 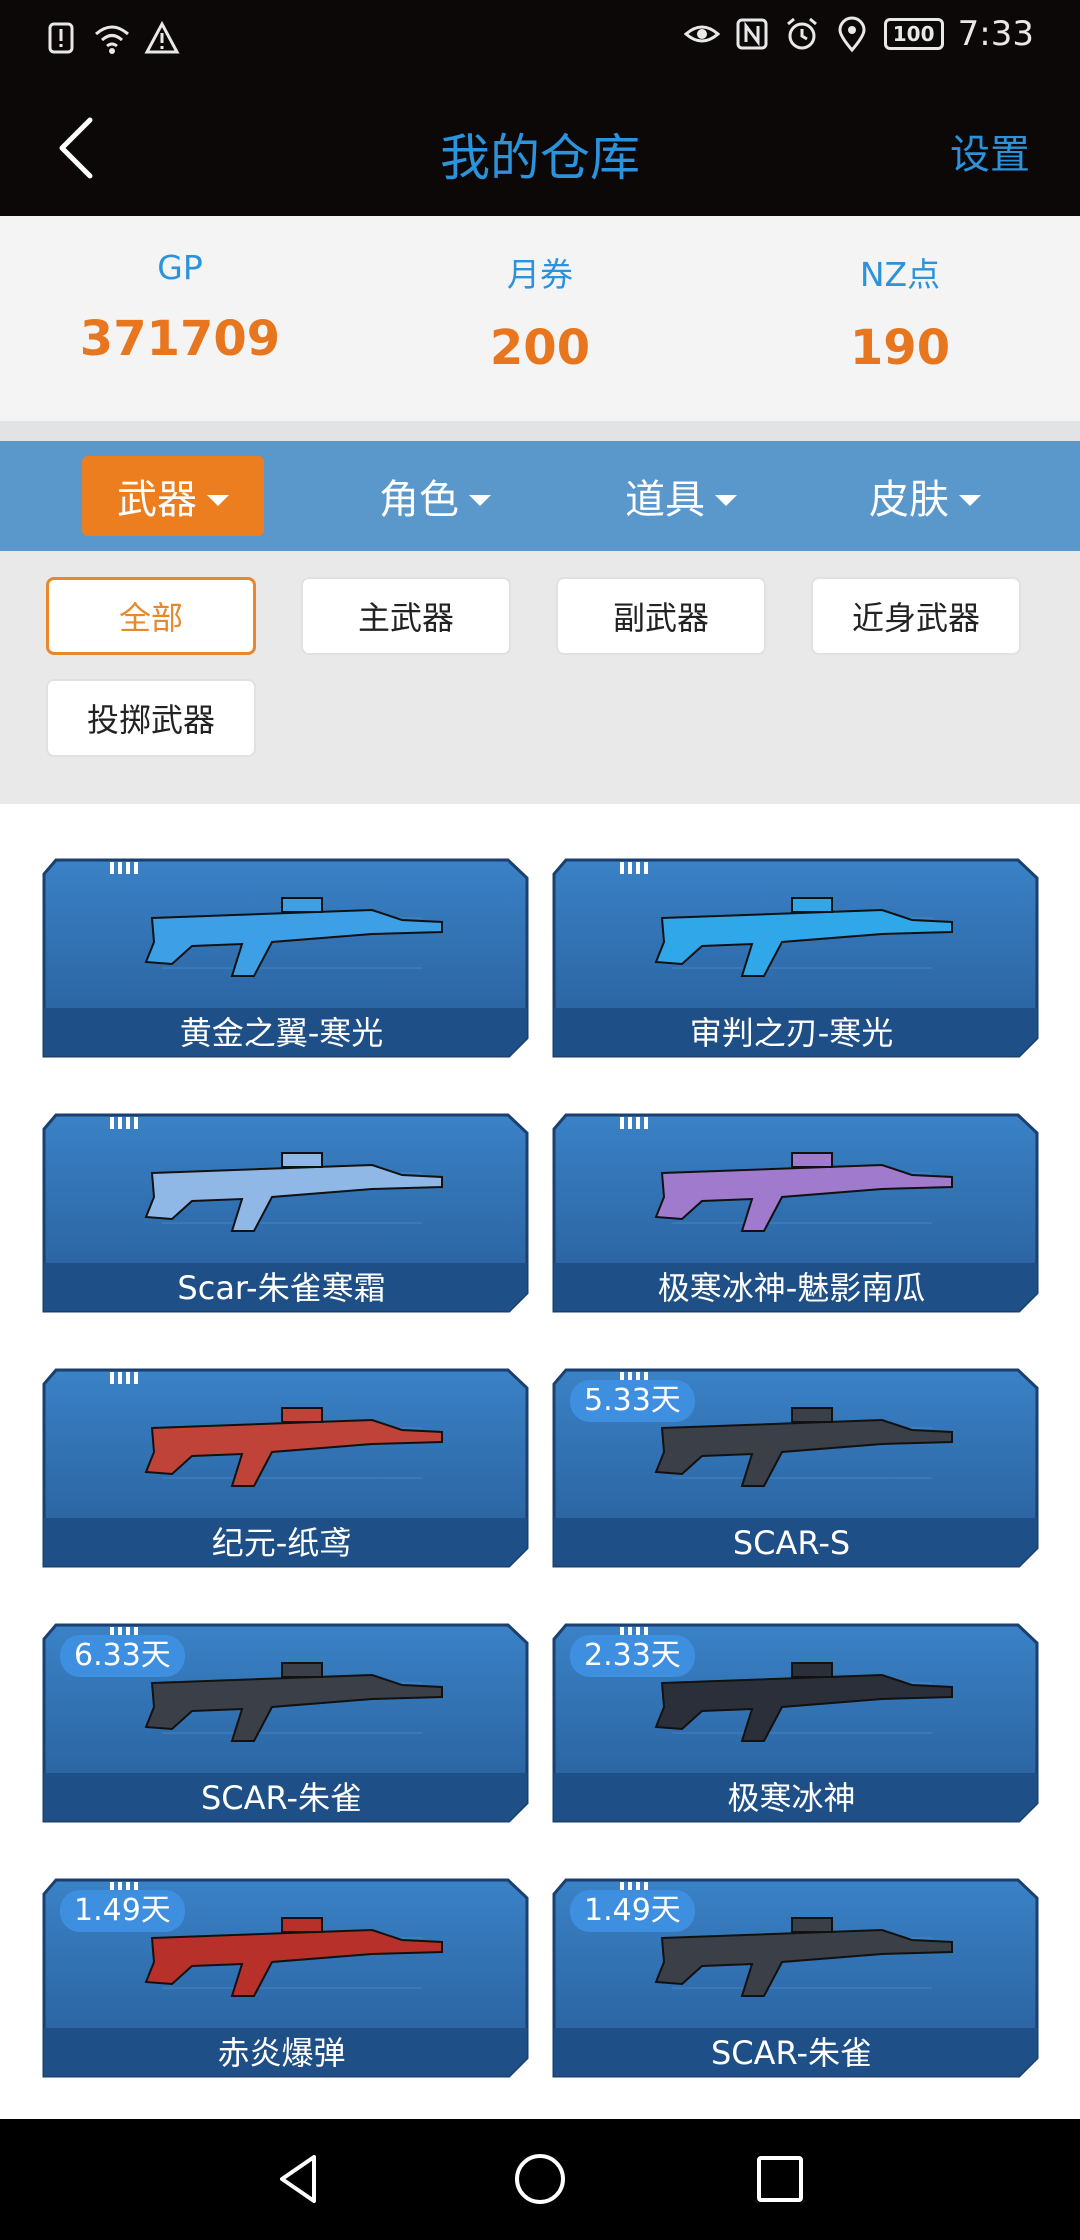 What do you see at coordinates (791, 1543) in the screenshot?
I see `item-name: SCAR-S` at bounding box center [791, 1543].